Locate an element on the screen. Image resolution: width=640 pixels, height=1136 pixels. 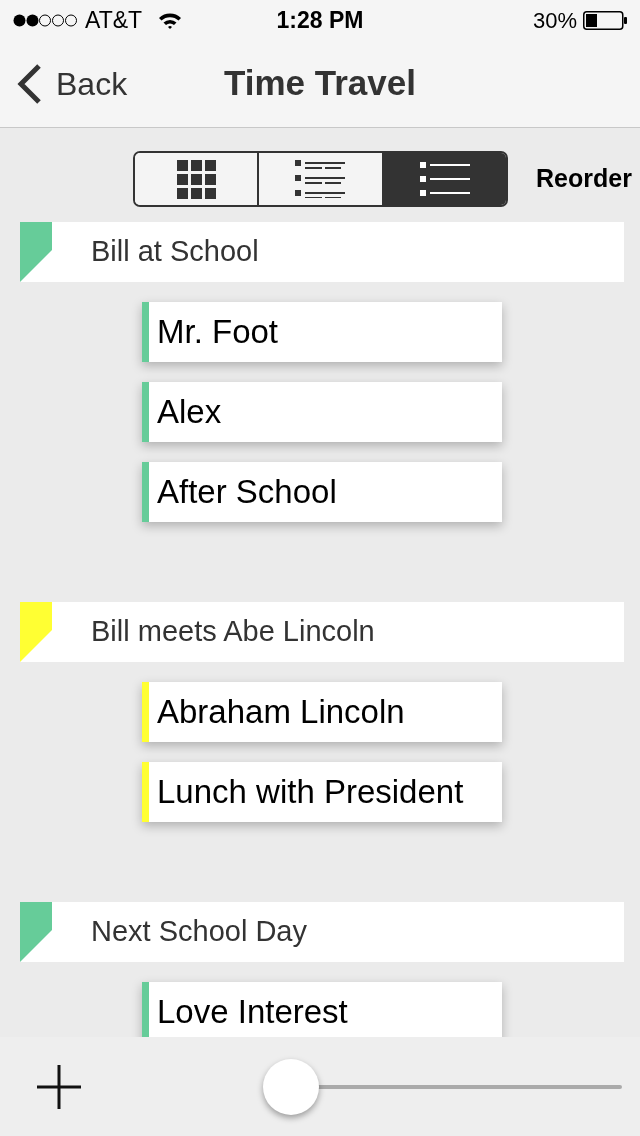
section-title: Bill meets Abe Lincoln is located at coordinates (233, 632).